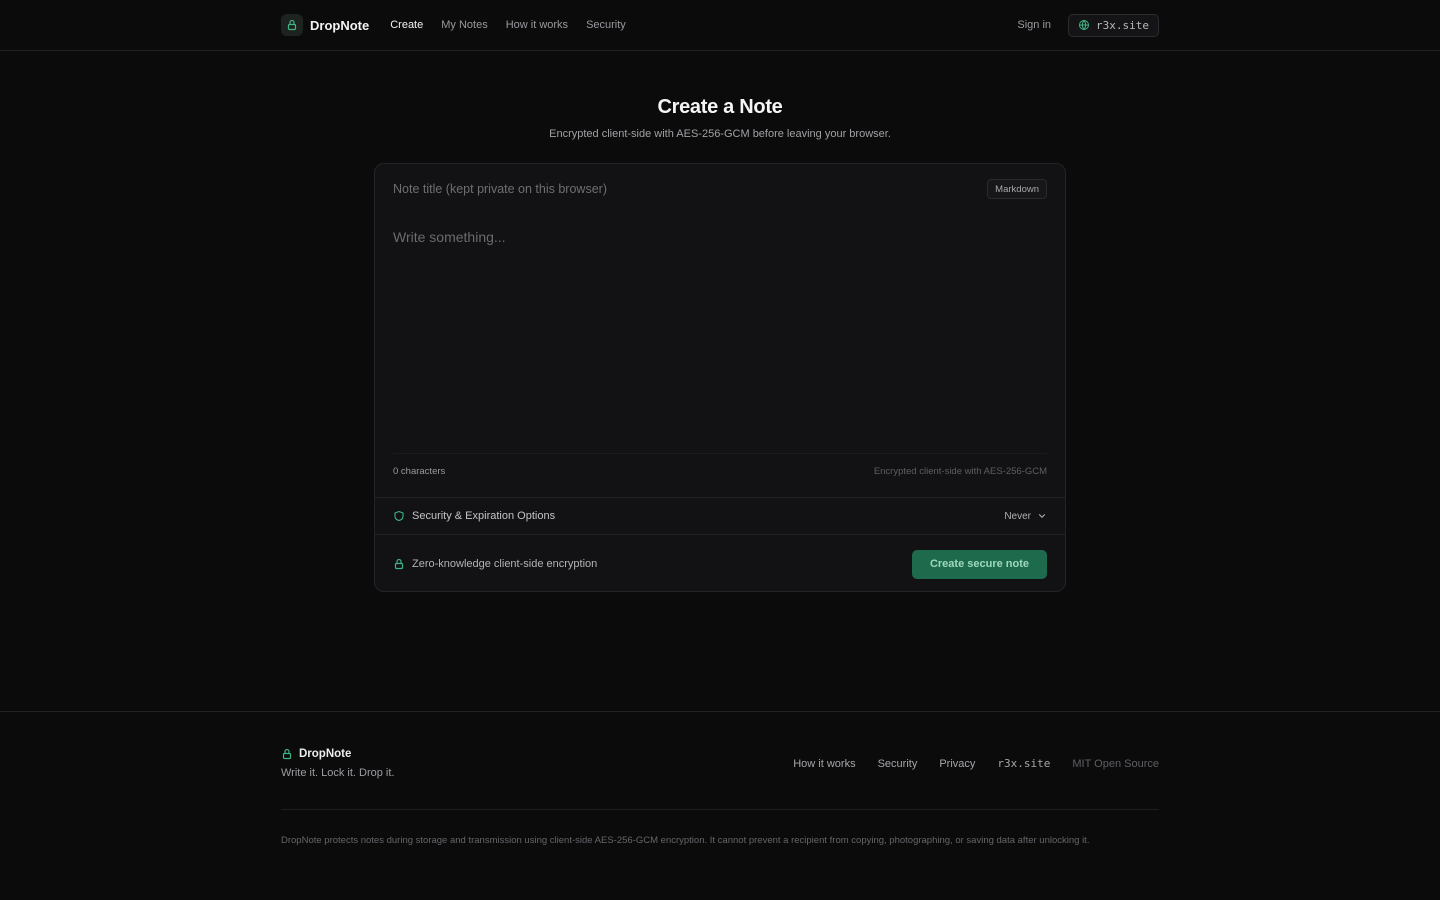 The height and width of the screenshot is (900, 1440). What do you see at coordinates (338, 773) in the screenshot?
I see `footer-tagline: Write it. Lock it. Drop it.` at bounding box center [338, 773].